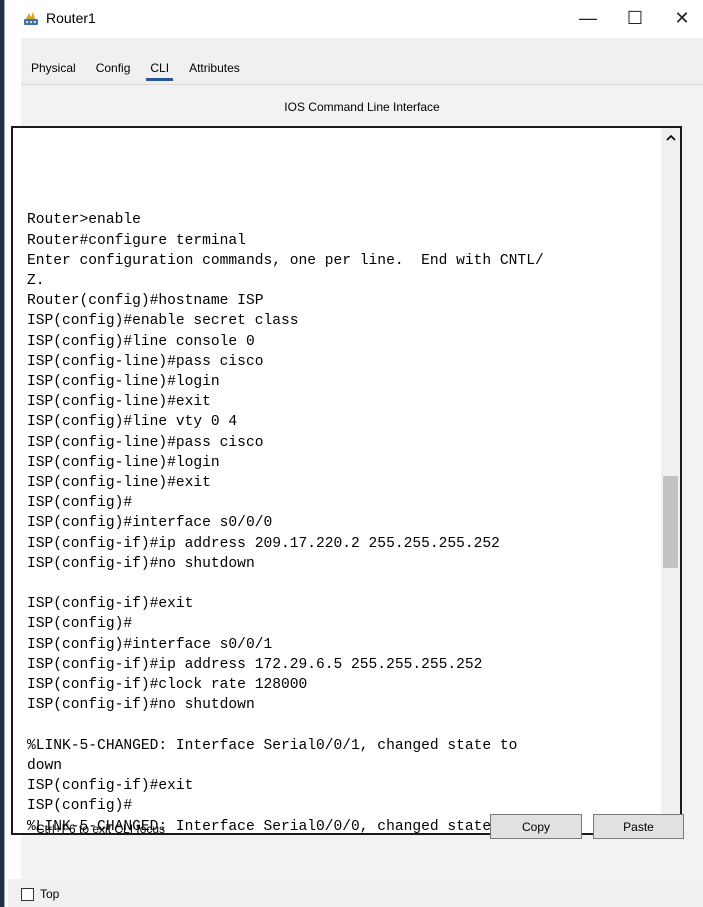  What do you see at coordinates (362, 107) in the screenshot?
I see `cli-heading: IOS Command Line Interface` at bounding box center [362, 107].